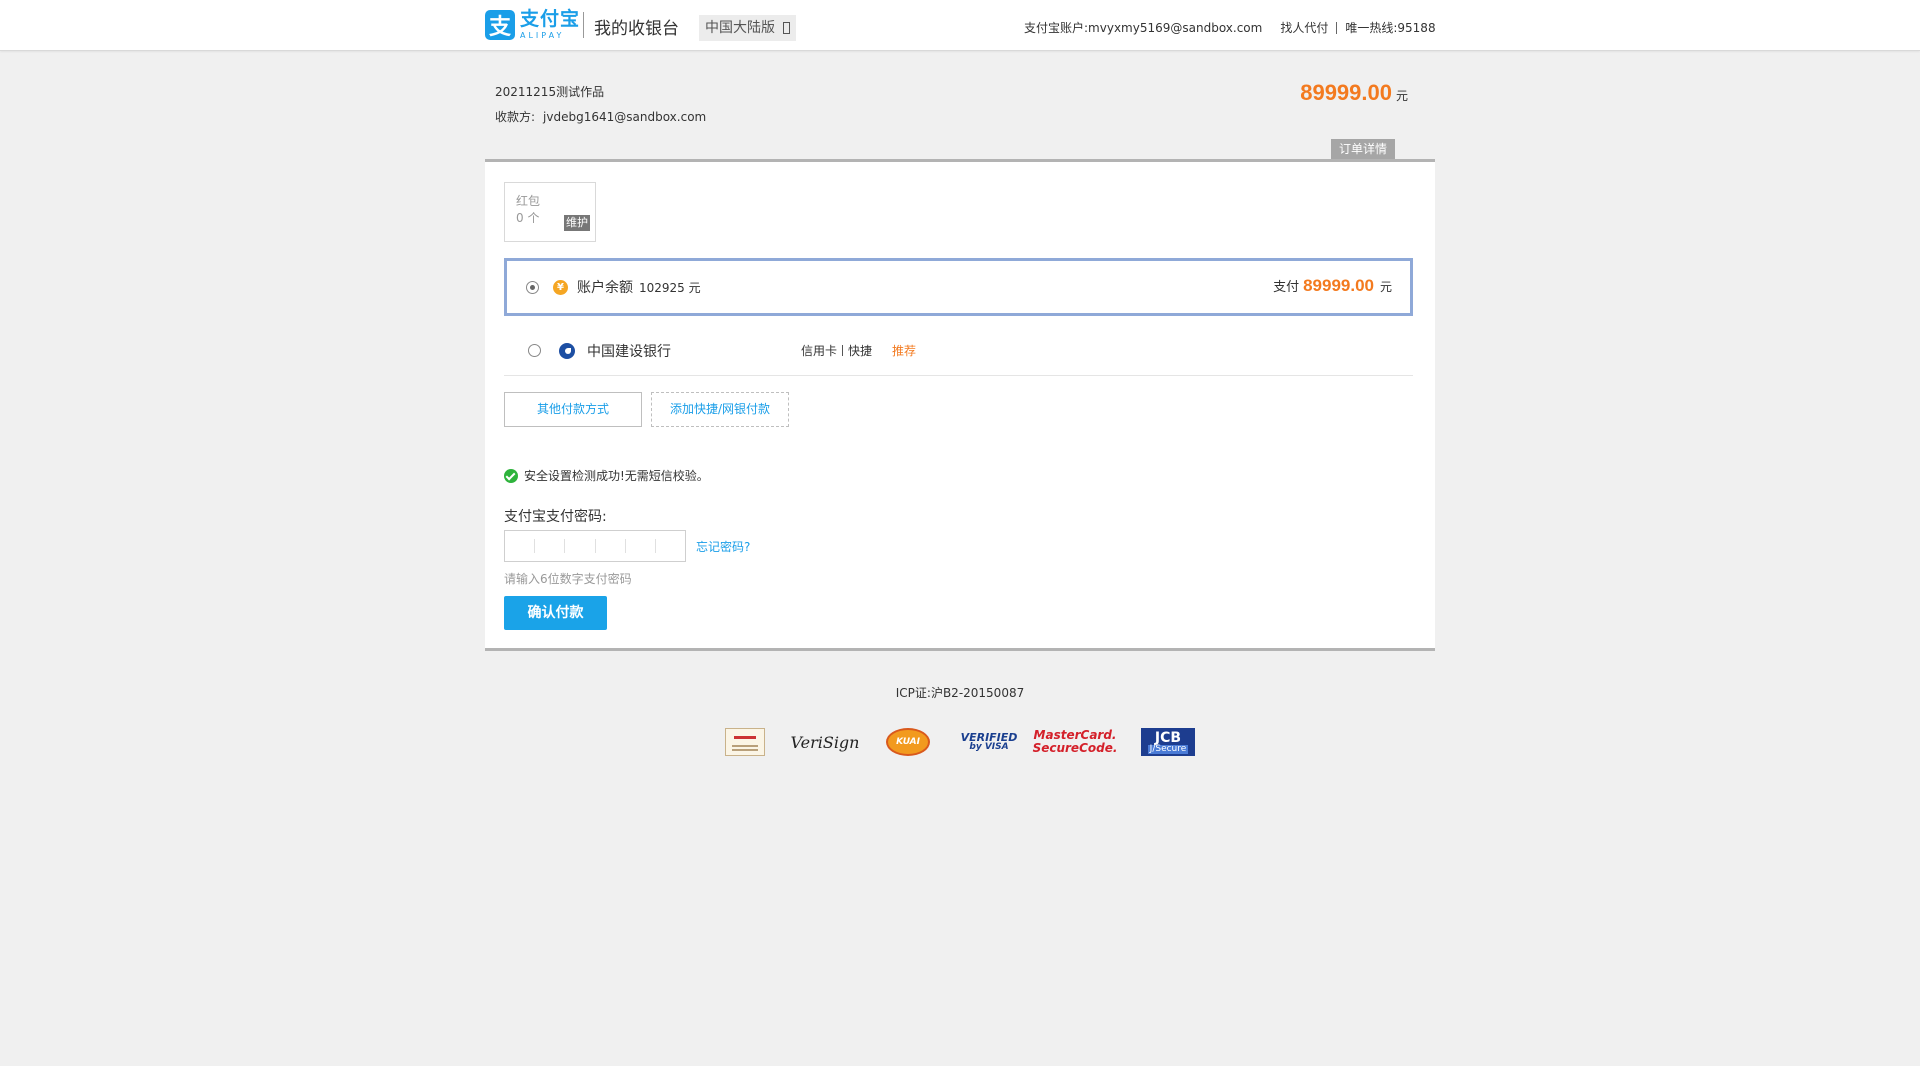 The width and height of the screenshot is (1920, 1066). Describe the element at coordinates (555, 613) in the screenshot. I see `confirm-payment-button: 确认付款` at that location.